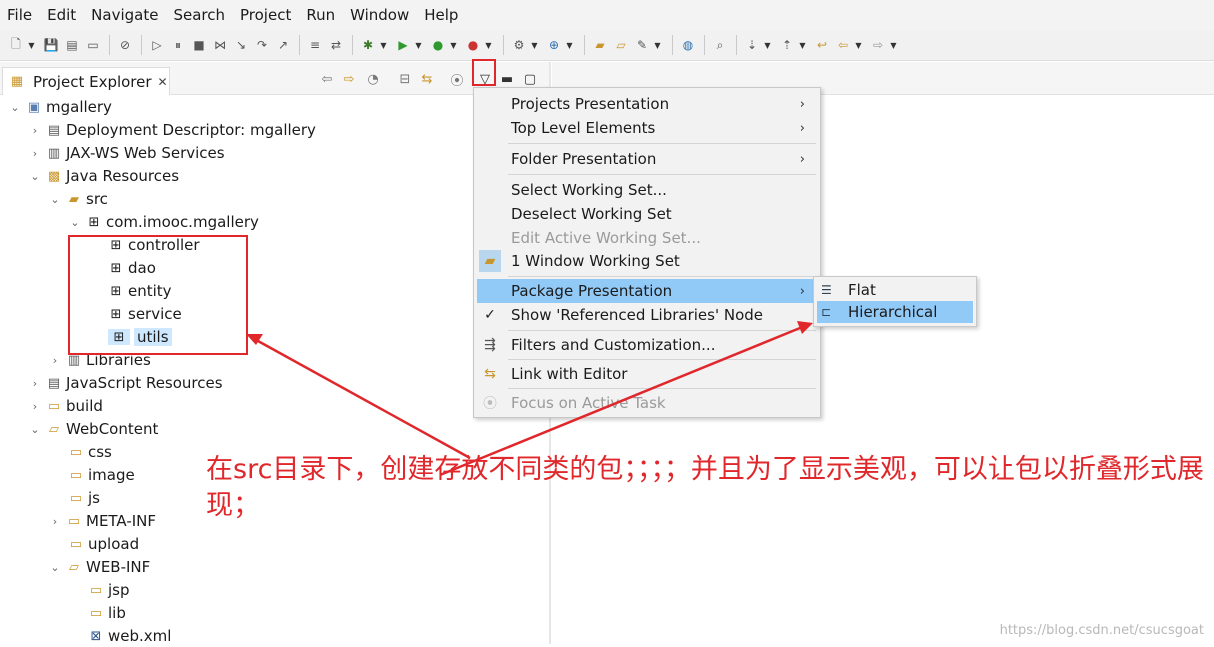 The height and width of the screenshot is (647, 1214). Describe the element at coordinates (529, 399) in the screenshot. I see `annotation-arrows` at that location.